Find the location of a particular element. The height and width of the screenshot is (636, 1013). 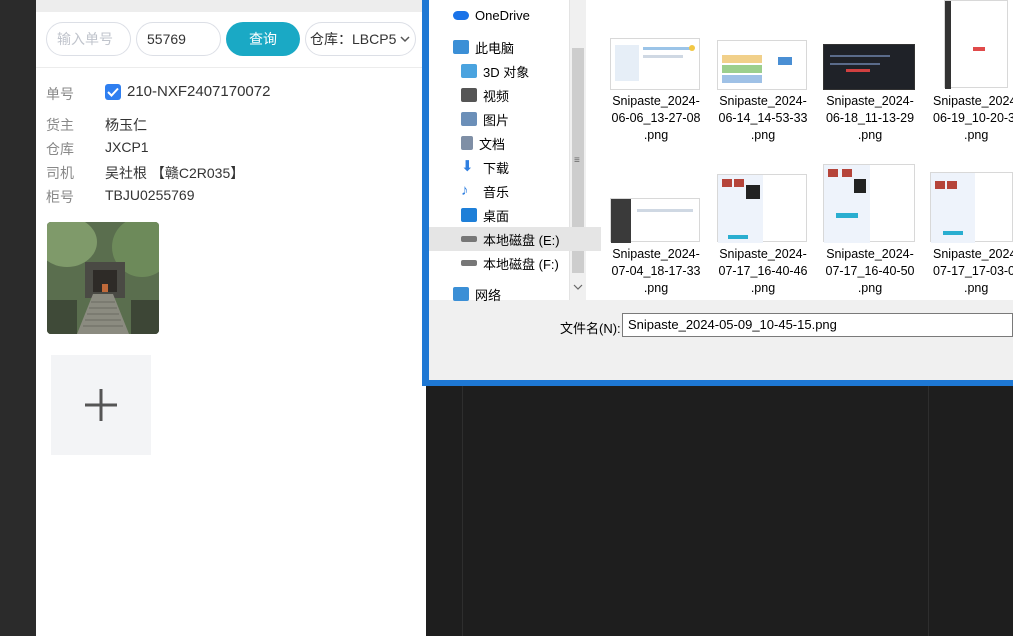

filename-input: Snipaste_2024-05-09_10-45-15.png is located at coordinates (817, 325).